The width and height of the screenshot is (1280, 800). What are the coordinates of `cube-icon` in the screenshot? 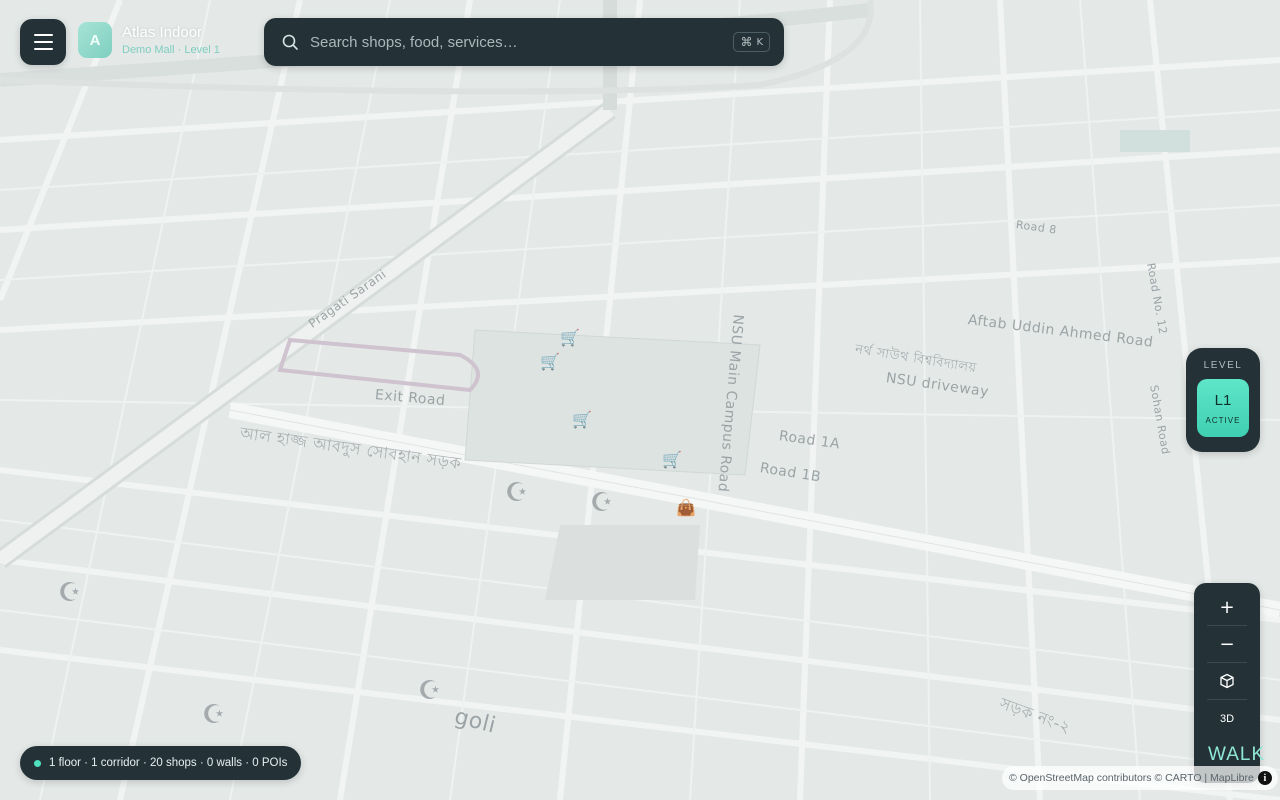 It's located at (1227, 681).